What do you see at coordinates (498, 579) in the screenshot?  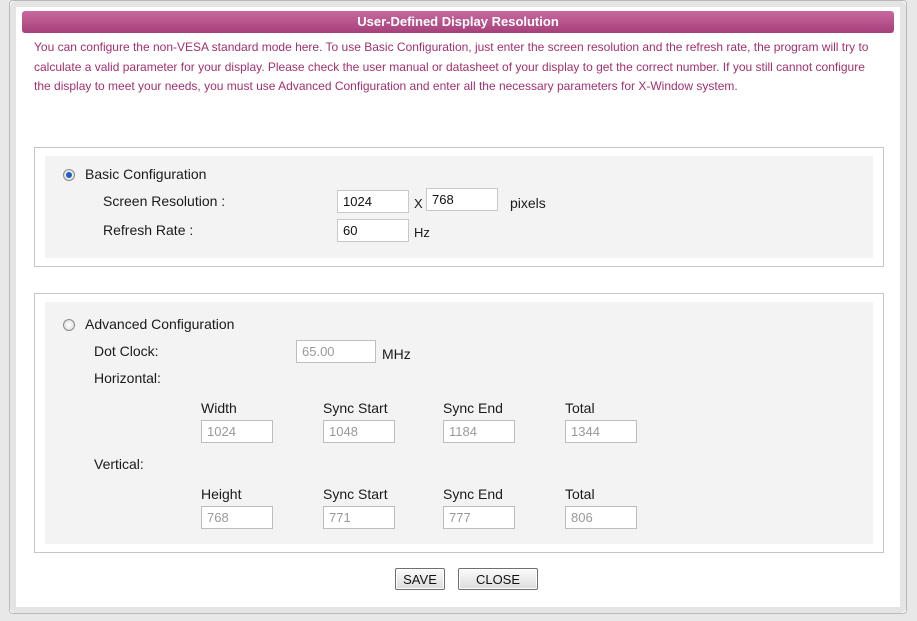 I see `close-button: CLOSE` at bounding box center [498, 579].